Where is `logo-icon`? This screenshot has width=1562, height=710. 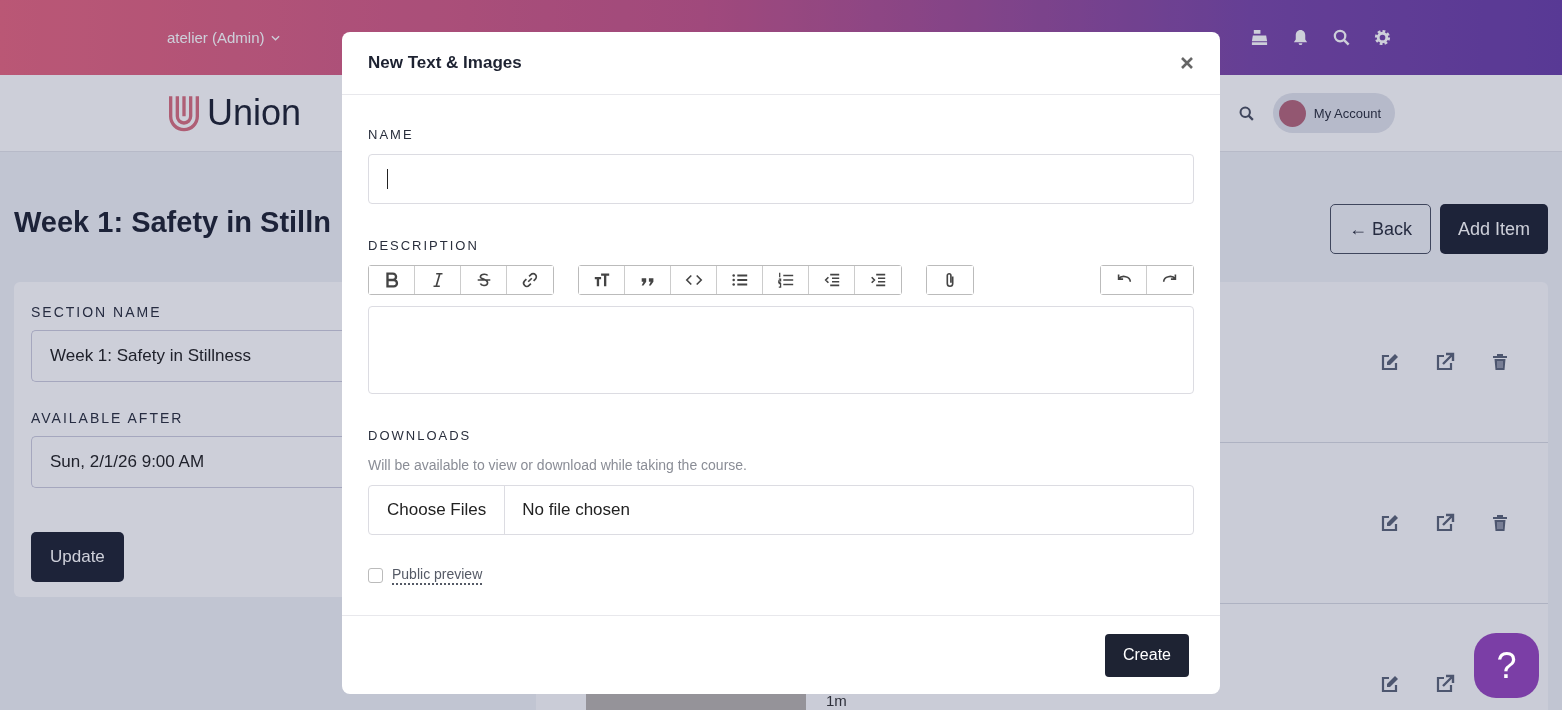 logo-icon is located at coordinates (184, 113).